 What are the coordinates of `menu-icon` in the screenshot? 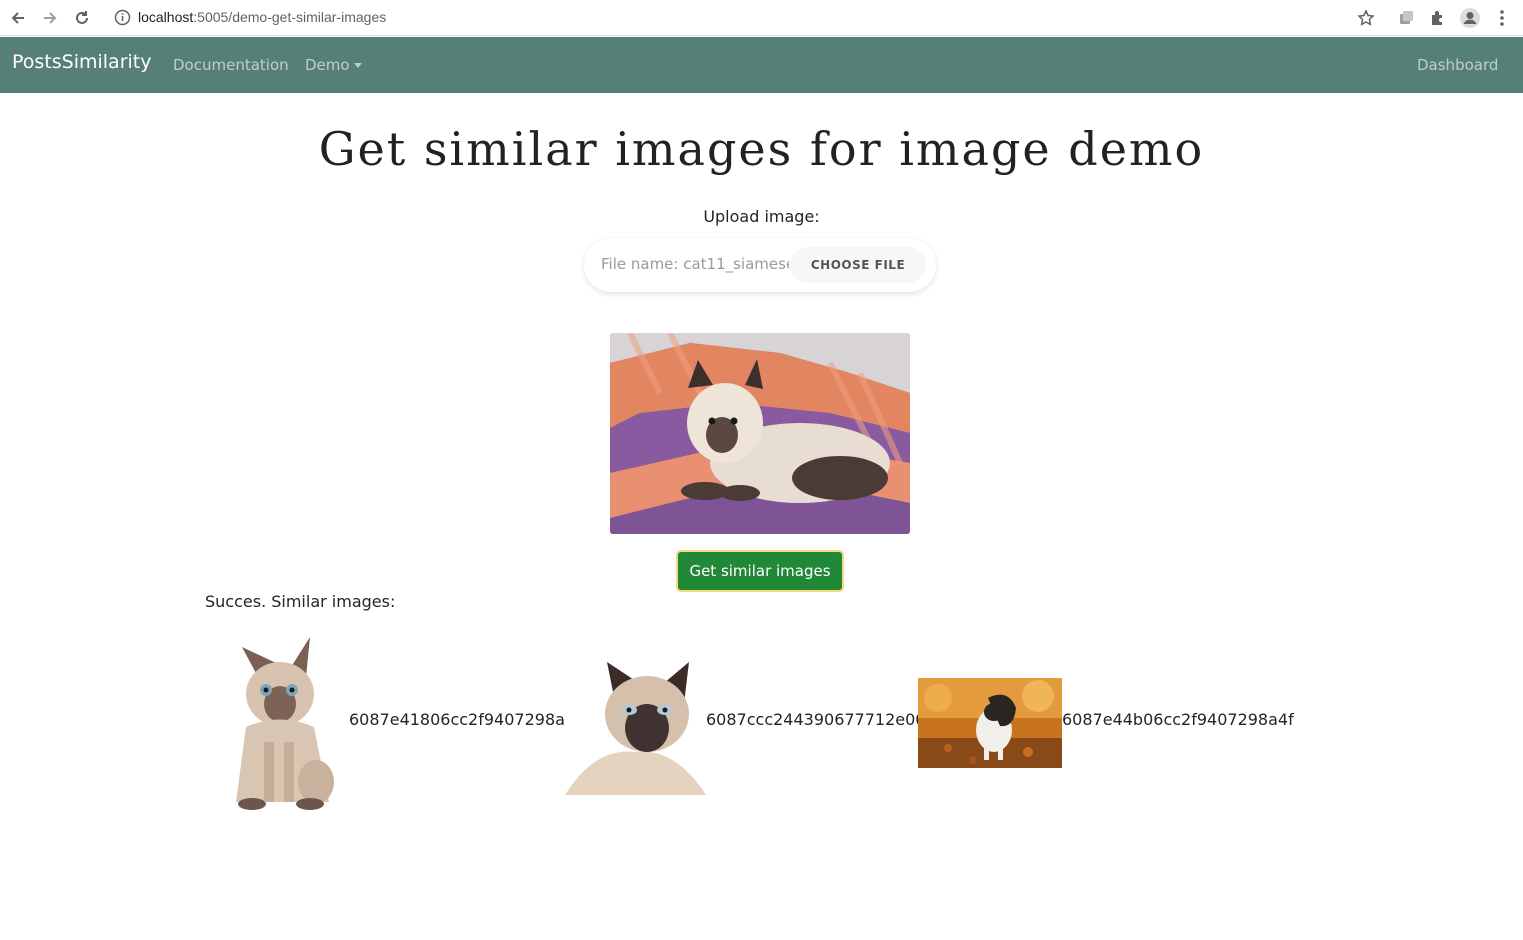 It's located at (1502, 18).